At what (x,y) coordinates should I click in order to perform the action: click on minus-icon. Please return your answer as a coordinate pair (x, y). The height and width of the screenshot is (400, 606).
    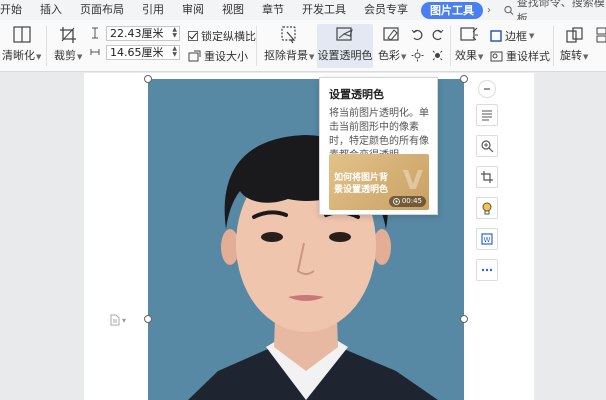
    Looking at the image, I should click on (487, 89).